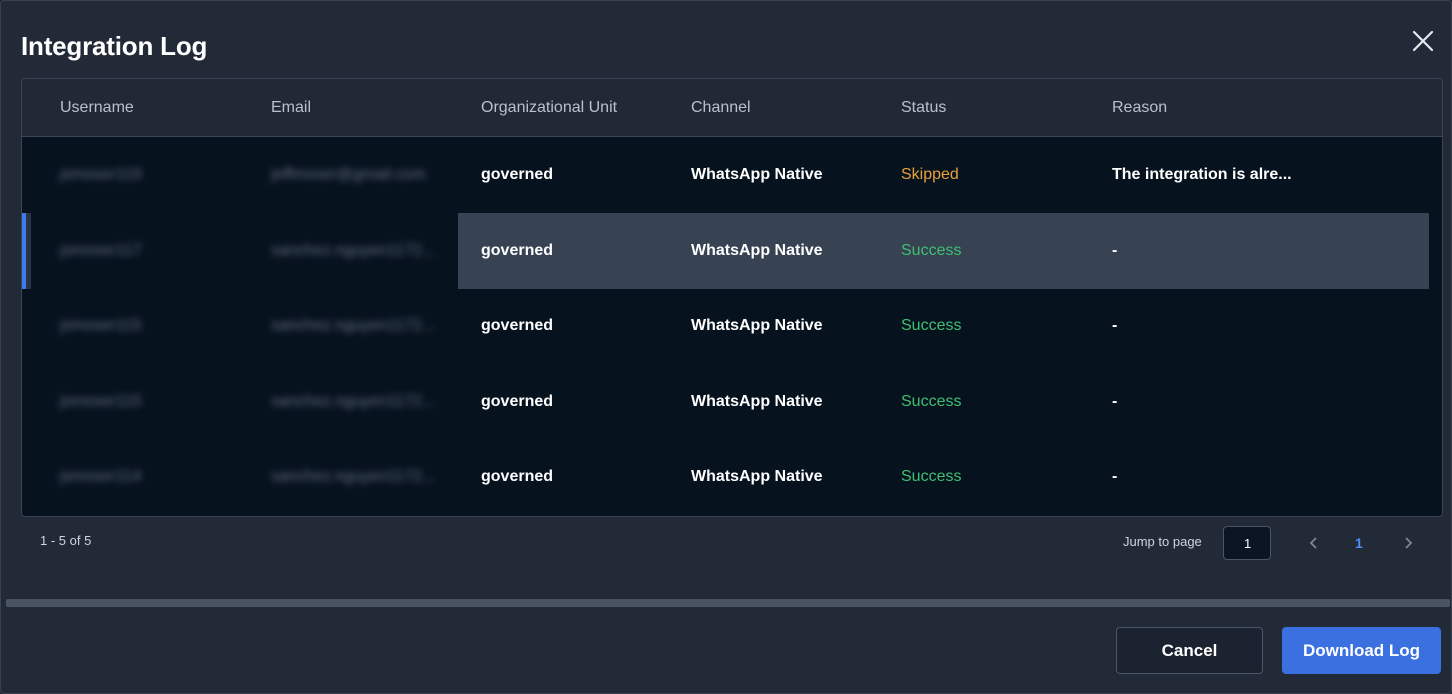 This screenshot has width=1452, height=694. Describe the element at coordinates (101, 174) in the screenshot. I see `cell-username: jsmoser119` at that location.